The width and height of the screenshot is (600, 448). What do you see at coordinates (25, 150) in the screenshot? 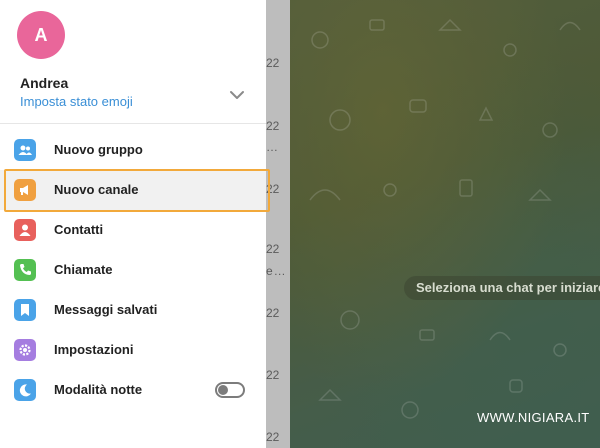
I see `group-icon` at bounding box center [25, 150].